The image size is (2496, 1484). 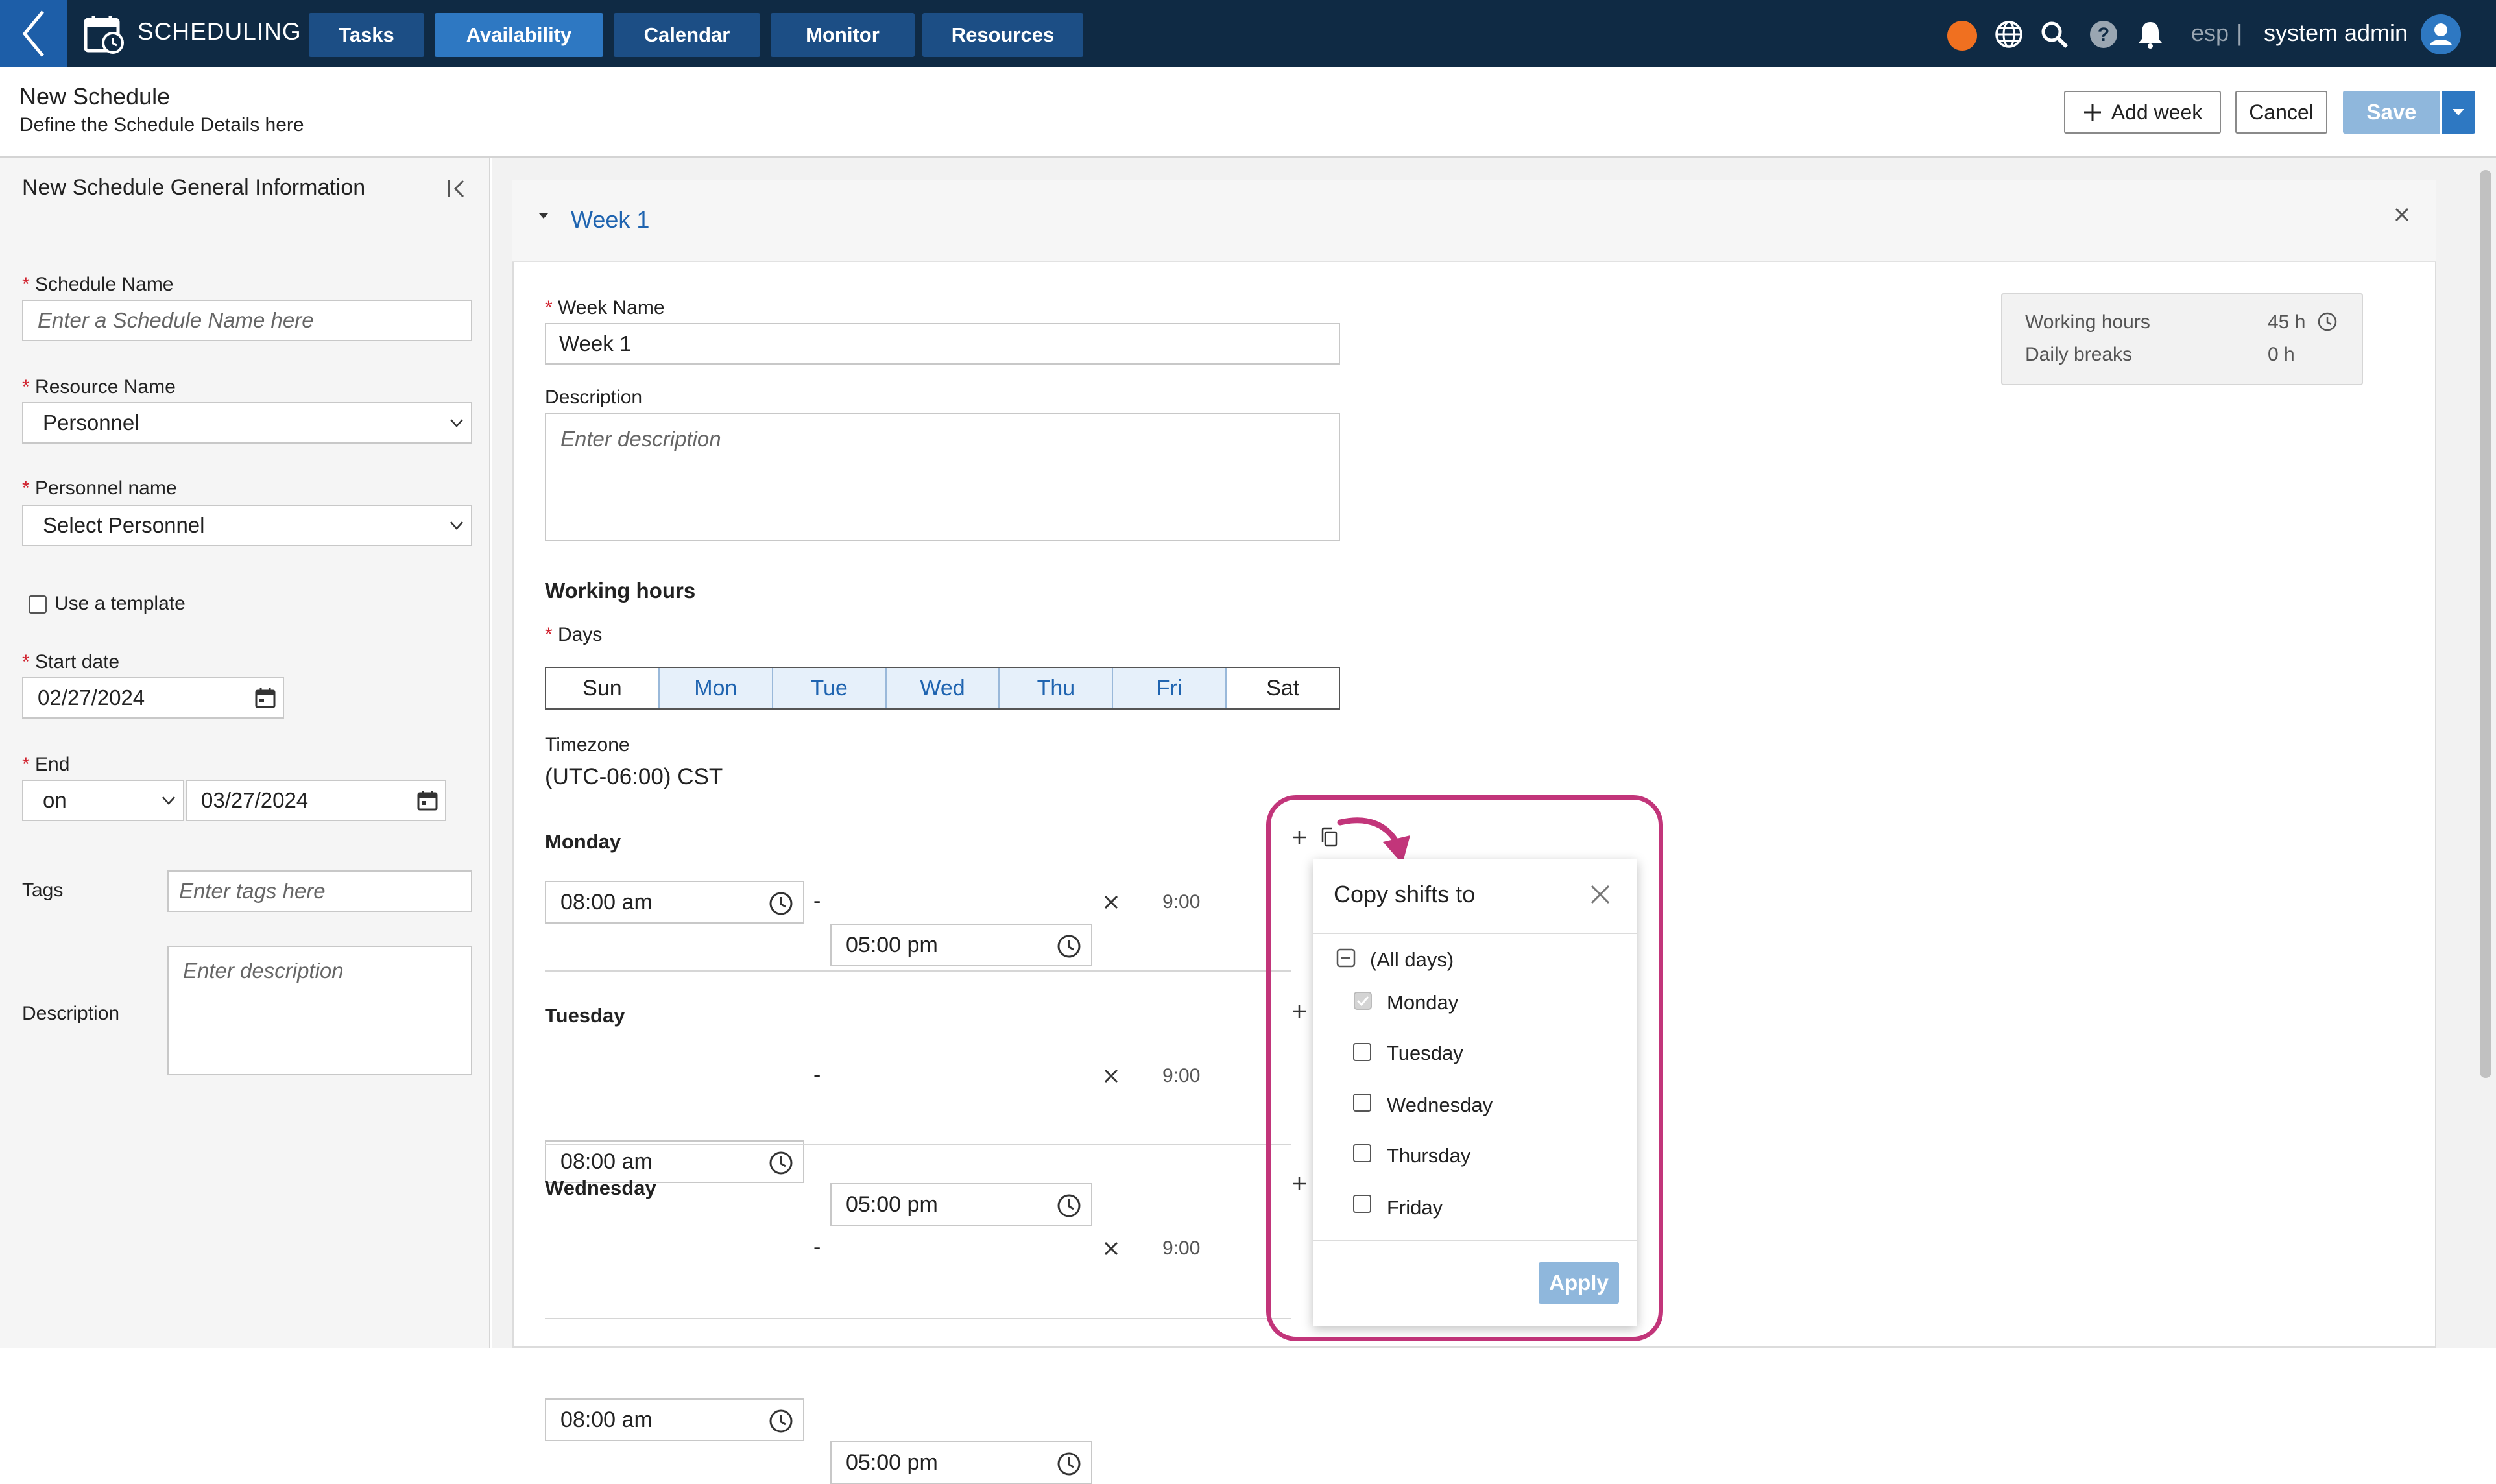 I want to click on use-template-label: Use a template, so click(x=120, y=603).